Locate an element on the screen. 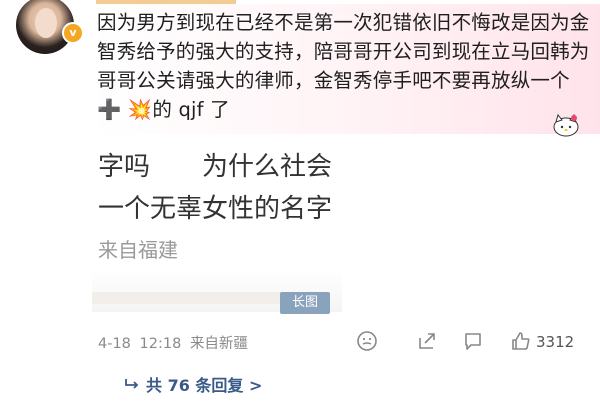 The image size is (600, 407). image-fade-strip is located at coordinates (187, 298).